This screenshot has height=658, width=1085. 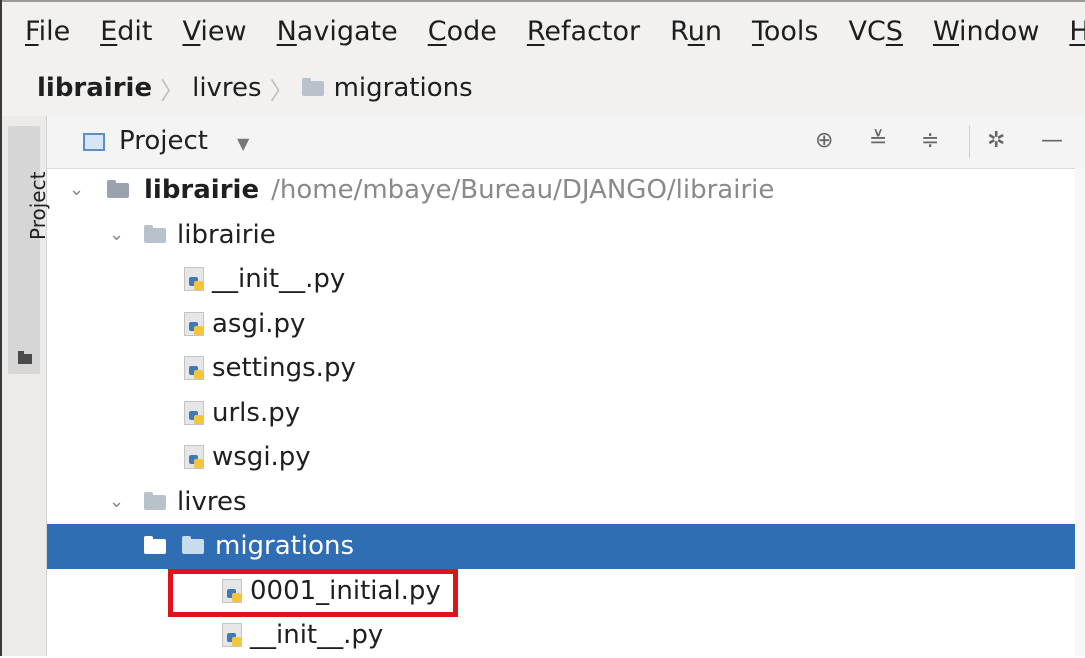 I want to click on tree-item-label: migrations, so click(x=285, y=546).